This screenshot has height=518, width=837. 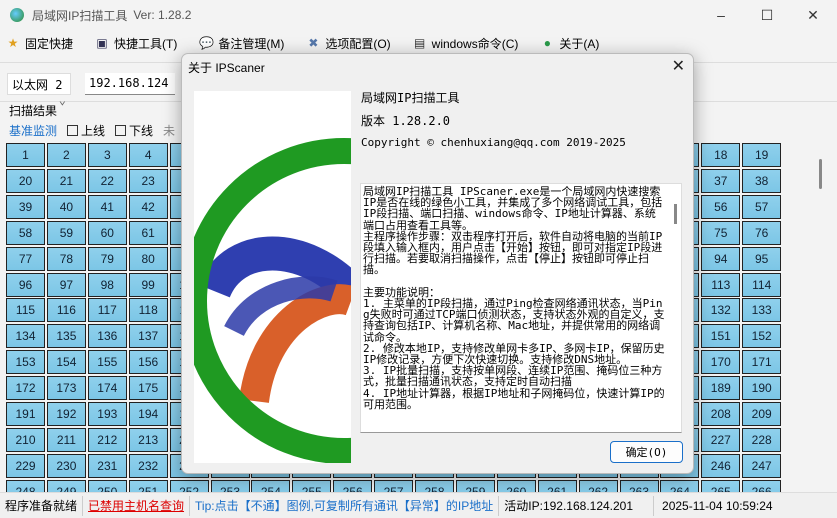 What do you see at coordinates (345, 505) in the screenshot?
I see `status-tip: Tip:点击【不通】图例,可复制所有通讯【异常】的IP地址` at bounding box center [345, 505].